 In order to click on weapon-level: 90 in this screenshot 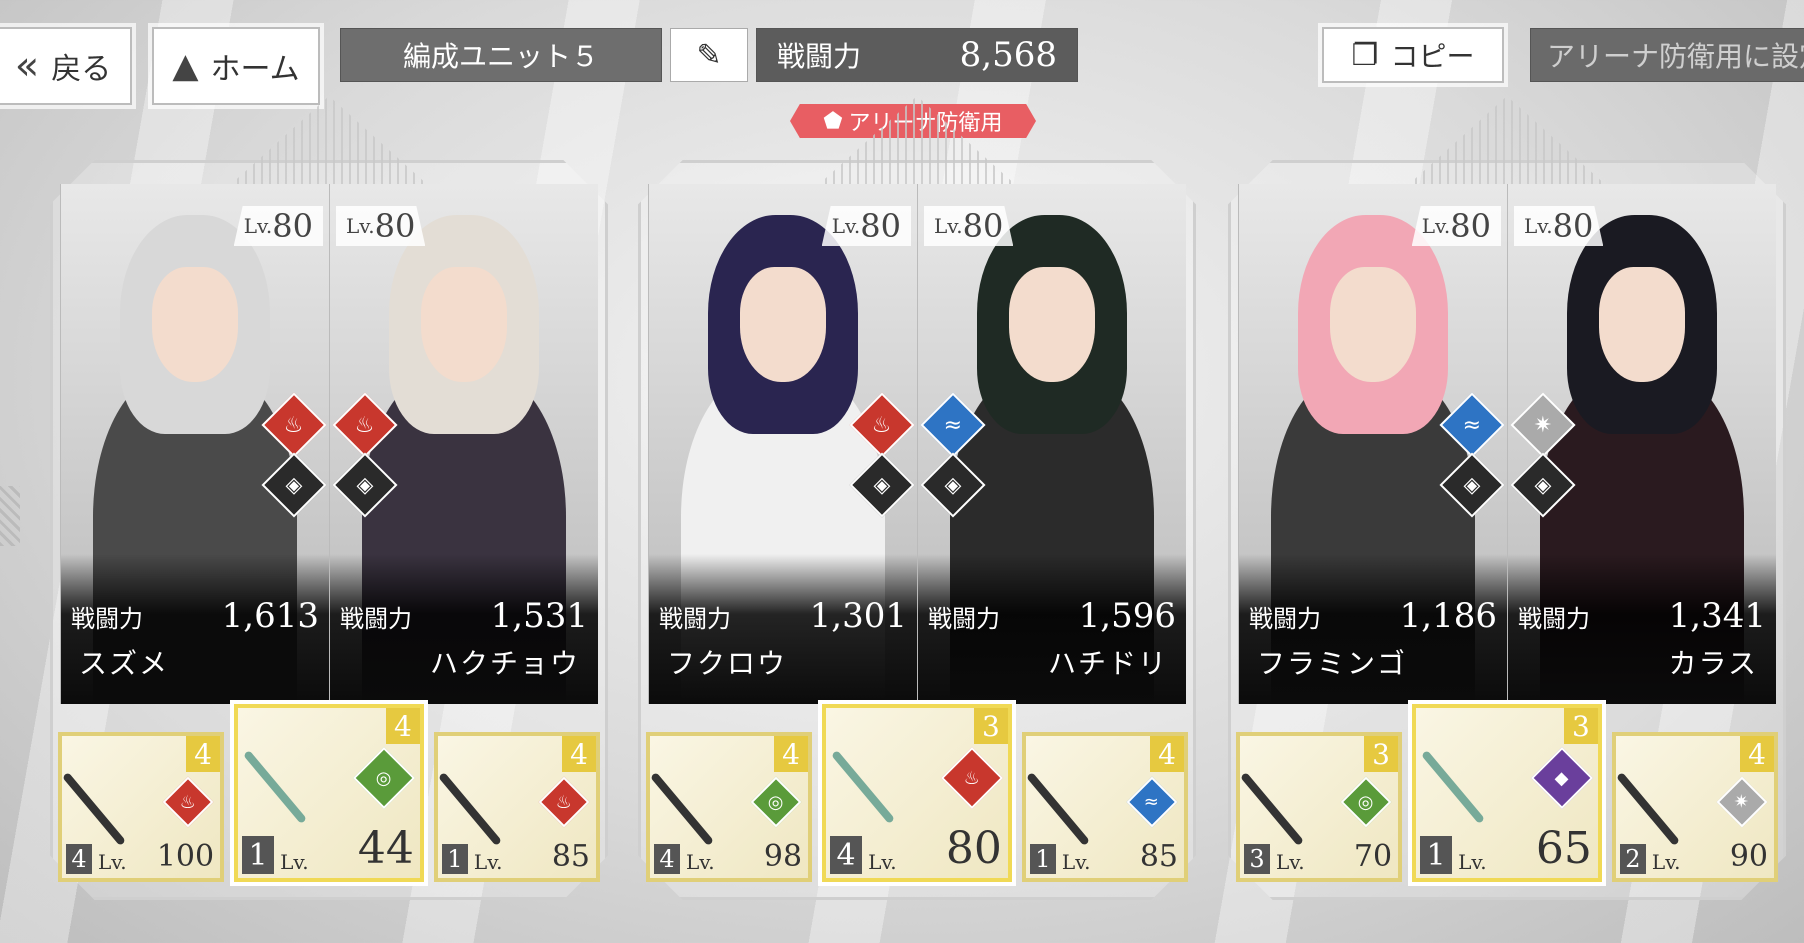, I will do `click(1748, 856)`.